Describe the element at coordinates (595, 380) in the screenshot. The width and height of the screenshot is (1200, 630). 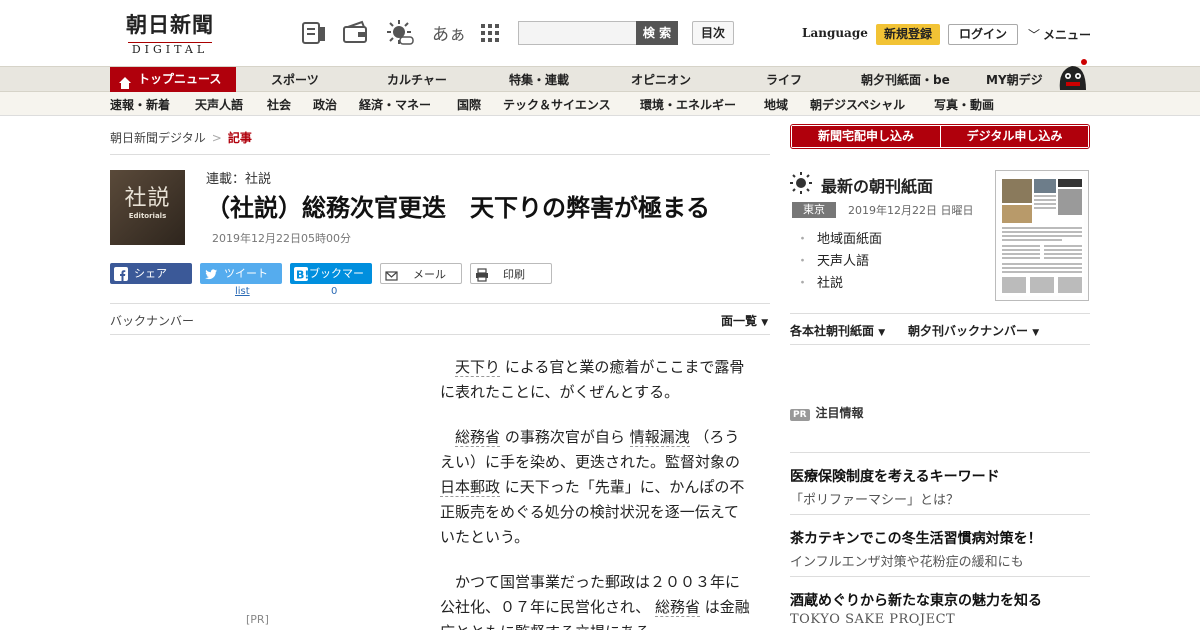
I see `article-paragraph: 天下り による官と業の癒着がここまで露骨に表れたことに、がくぜんとする。` at that location.